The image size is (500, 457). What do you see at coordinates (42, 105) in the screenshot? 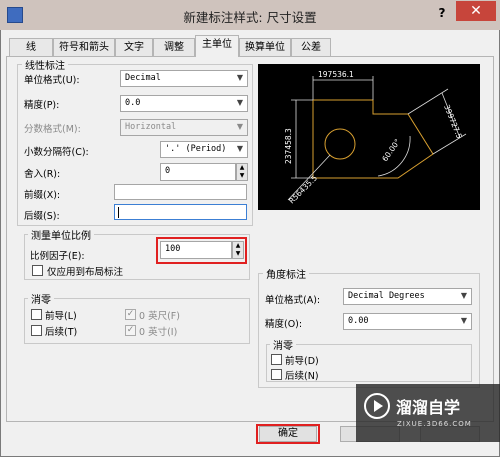
I see `precision-label: 精度(P):` at bounding box center [42, 105].